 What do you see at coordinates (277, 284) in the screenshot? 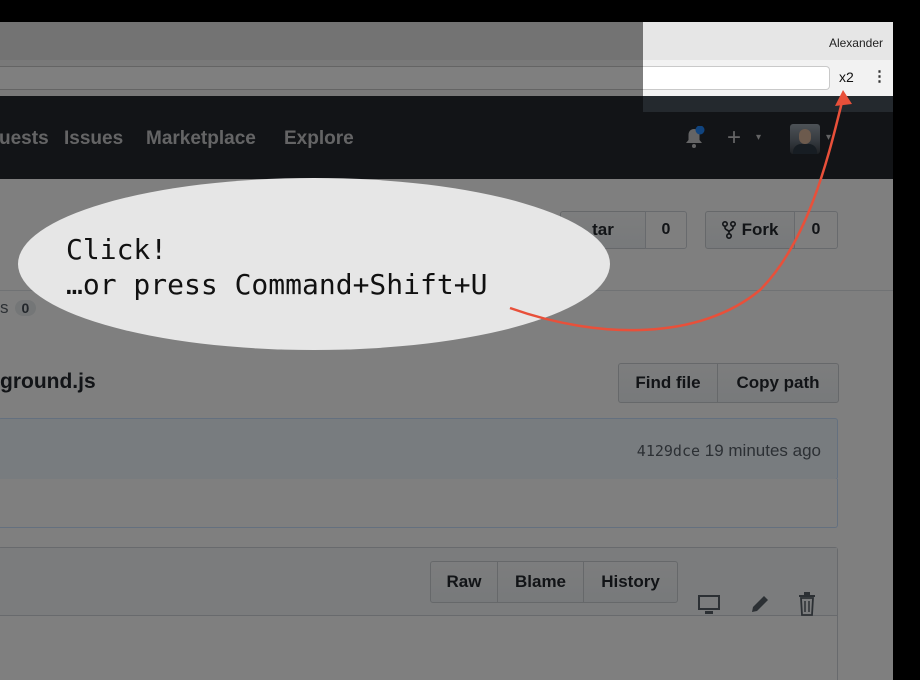
I see `hint-line-2: …or press Command+Shift+U` at bounding box center [277, 284].